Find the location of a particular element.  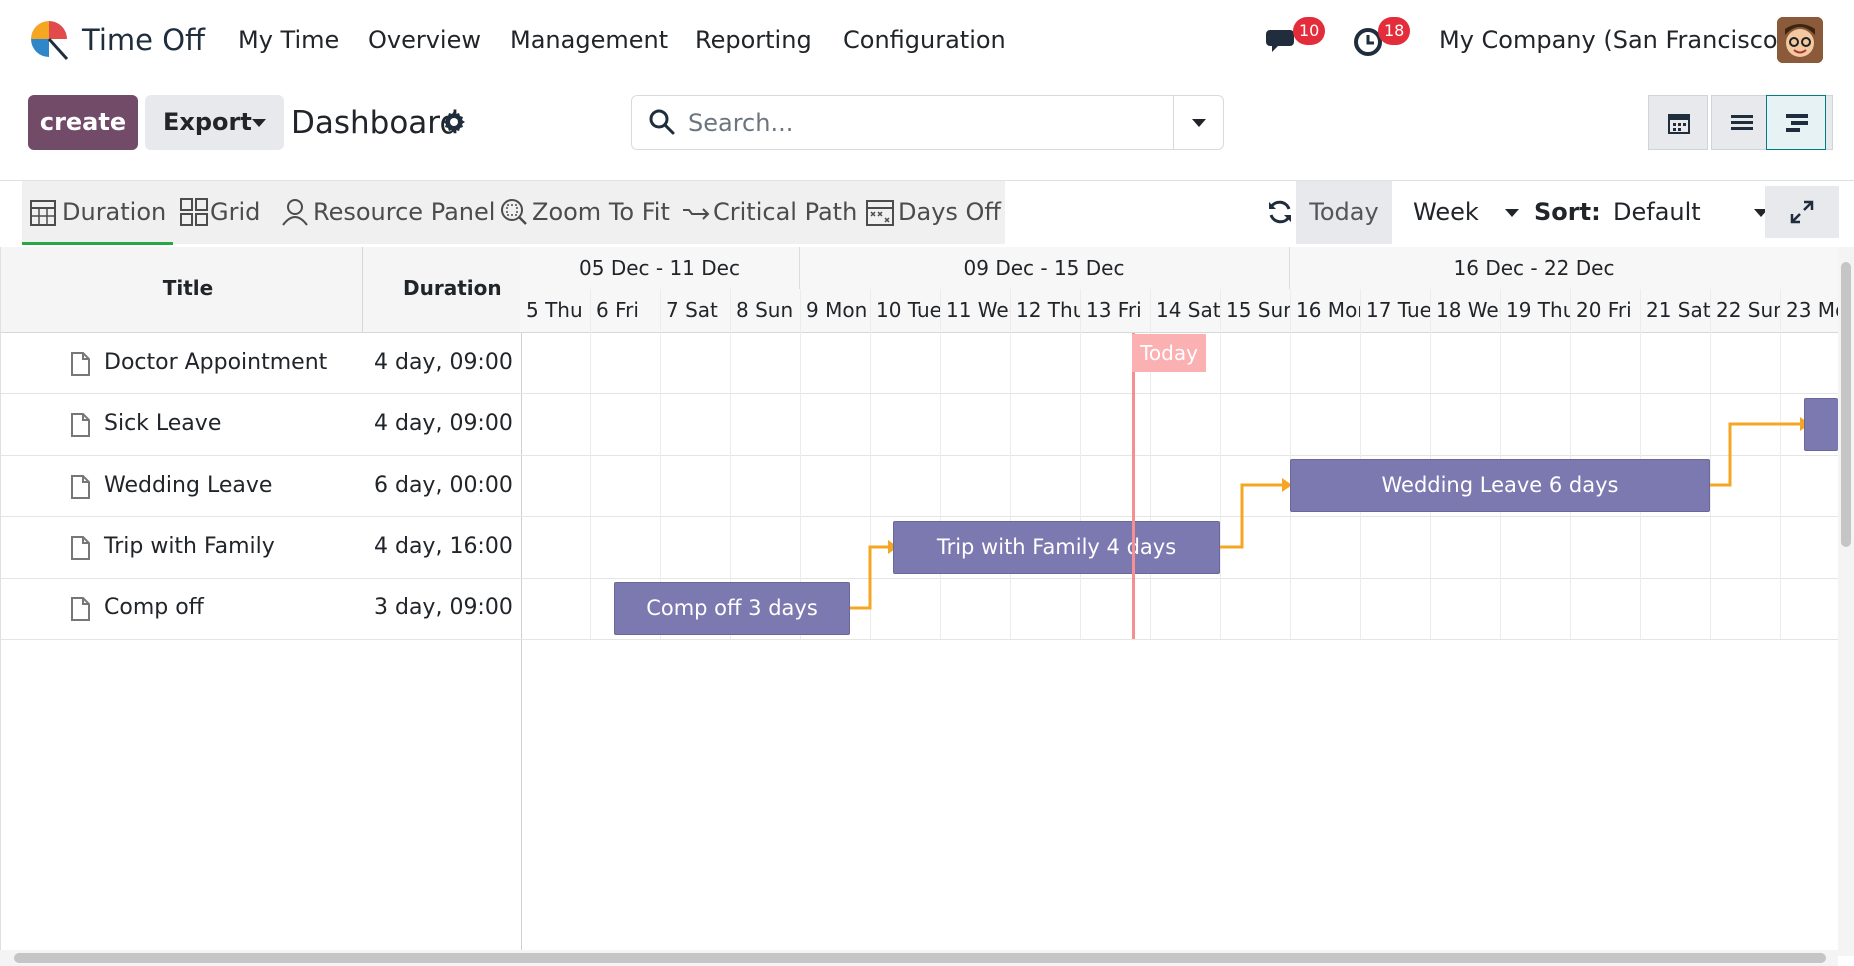

zoom-to-fit-button: Zoom To Fit is located at coordinates (585, 212).